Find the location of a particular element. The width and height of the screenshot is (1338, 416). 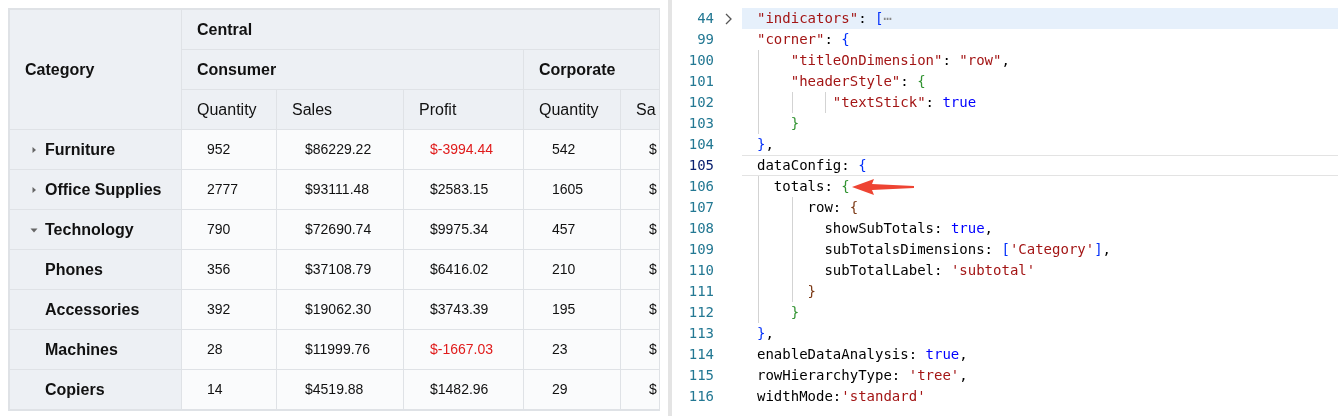

table-cell: $-1667.03 is located at coordinates (463, 349).